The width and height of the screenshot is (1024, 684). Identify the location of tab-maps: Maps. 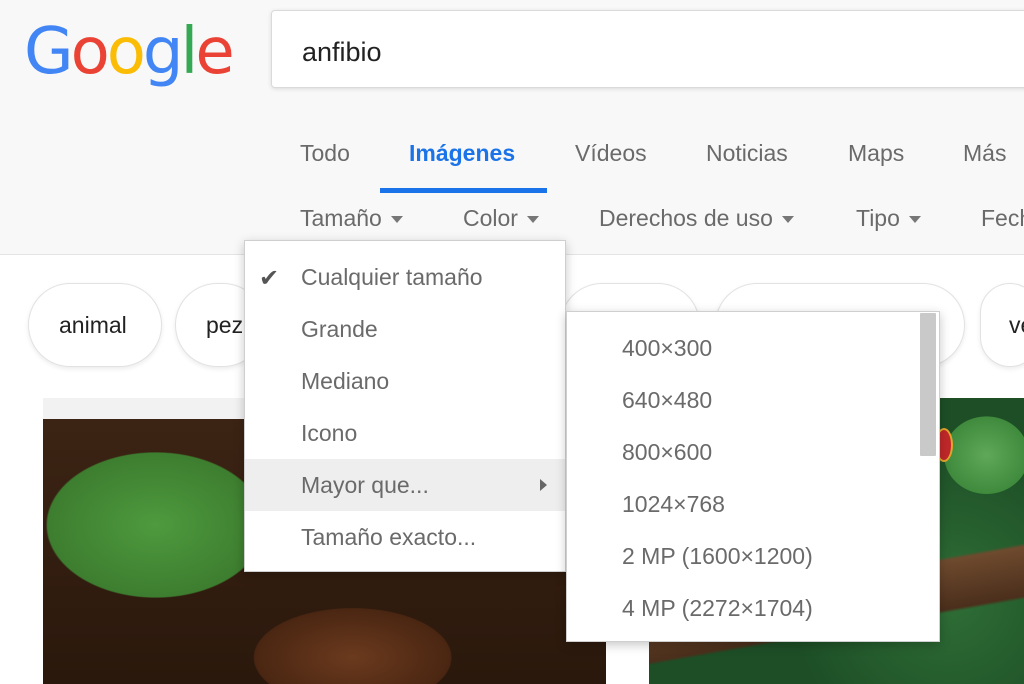
(876, 153).